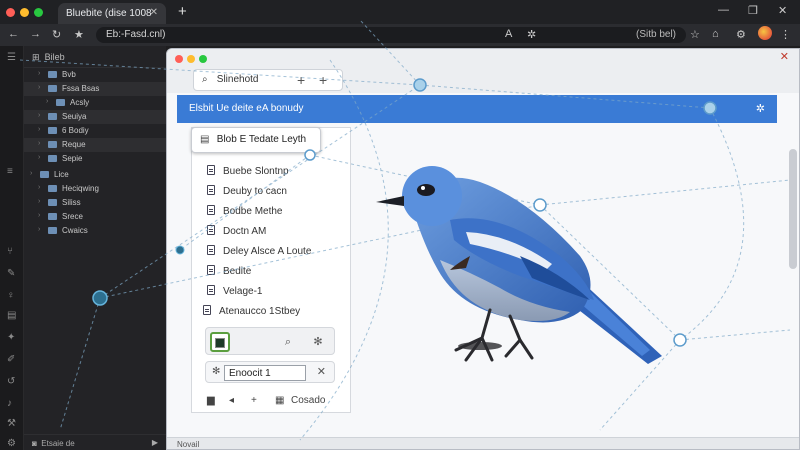 Image resolution: width=800 pixels, height=450 pixels. I want to click on comment-icon: ⌕, so click(288, 342).